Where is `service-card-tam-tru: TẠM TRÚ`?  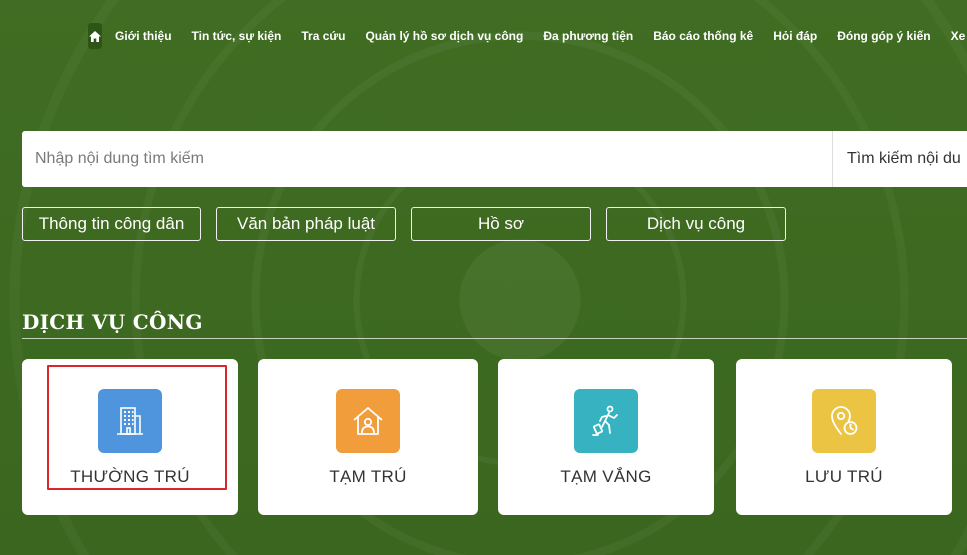 service-card-tam-tru: TẠM TRÚ is located at coordinates (368, 437).